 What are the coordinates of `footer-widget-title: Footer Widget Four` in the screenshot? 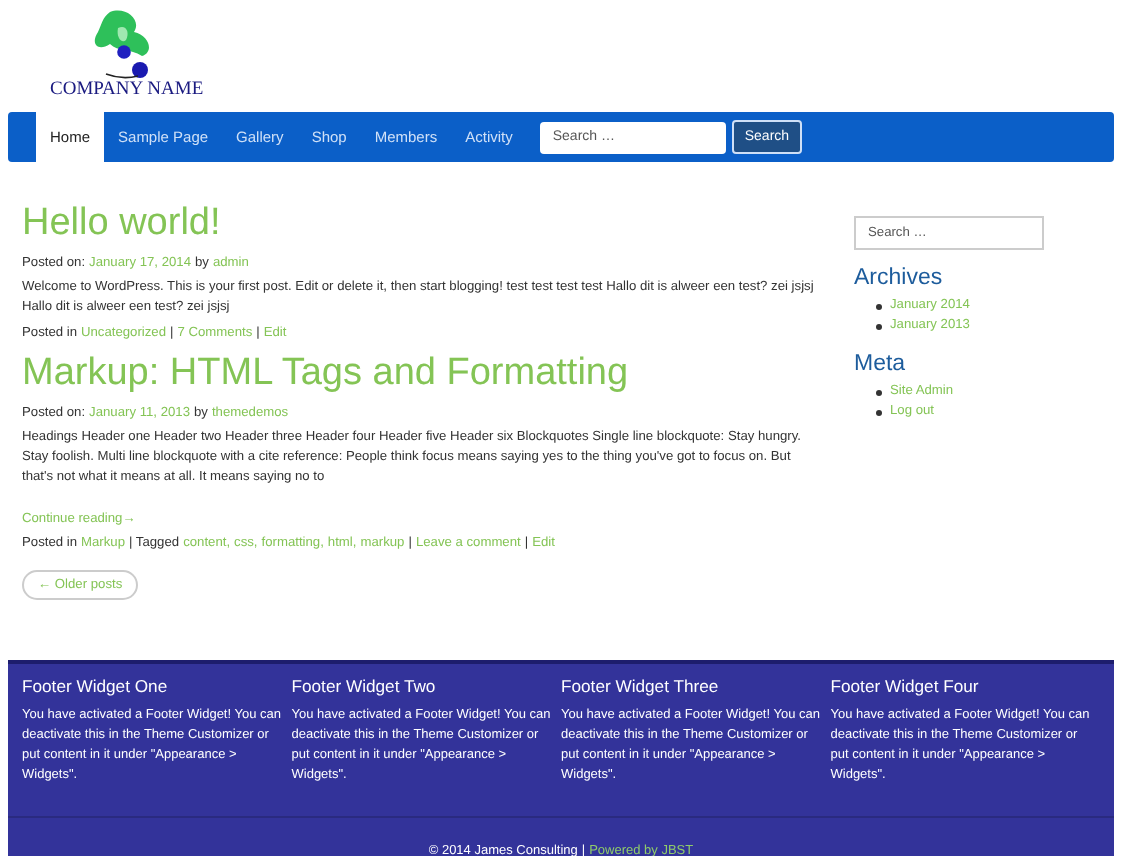 It's located at (905, 686).